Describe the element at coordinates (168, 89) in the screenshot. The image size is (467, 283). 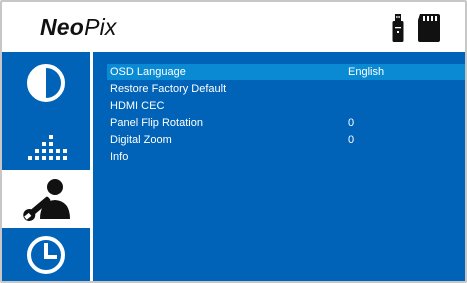
I see `menu-item-label: Restore Factory Default` at that location.